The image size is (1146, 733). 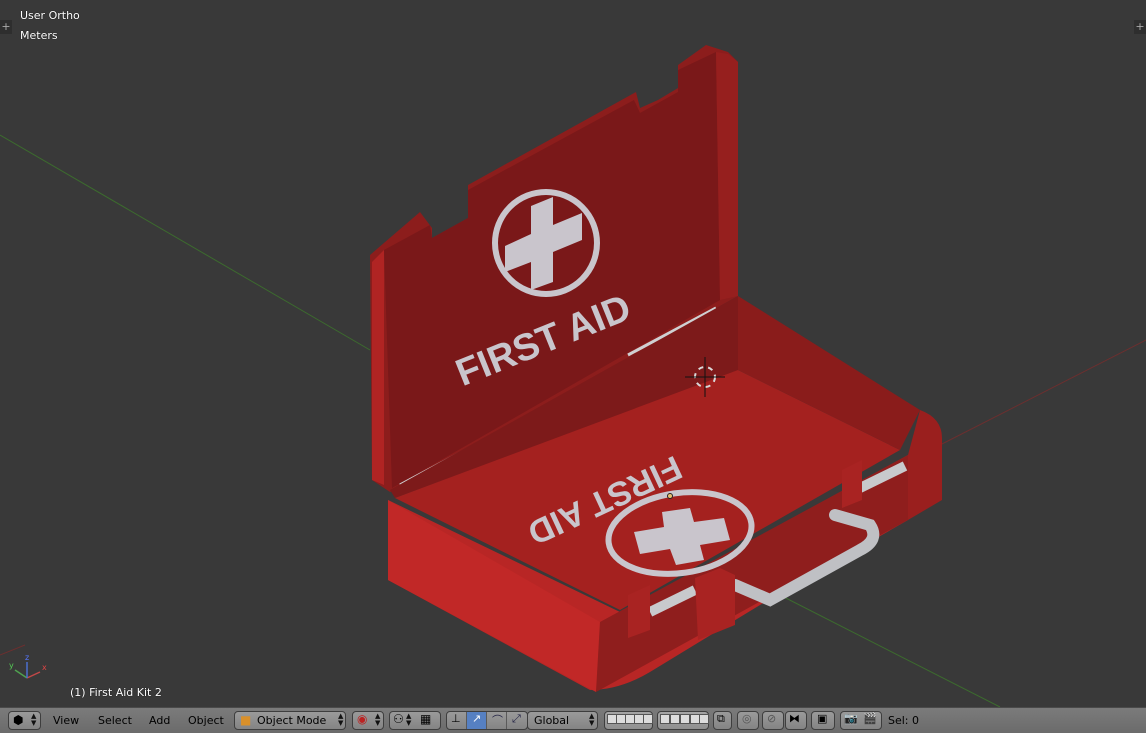 I want to click on menu-add: Add, so click(x=159, y=720).